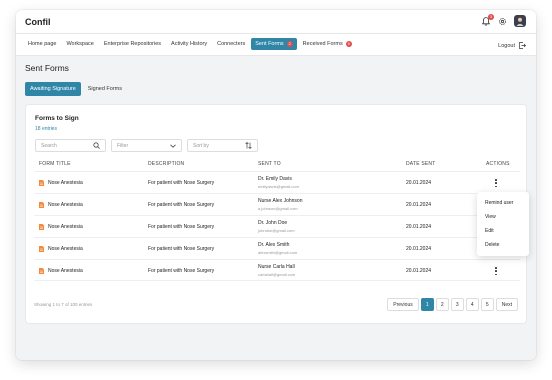 This screenshot has height=380, width=552. Describe the element at coordinates (222, 145) in the screenshot. I see `sort-select: Sort by` at that location.